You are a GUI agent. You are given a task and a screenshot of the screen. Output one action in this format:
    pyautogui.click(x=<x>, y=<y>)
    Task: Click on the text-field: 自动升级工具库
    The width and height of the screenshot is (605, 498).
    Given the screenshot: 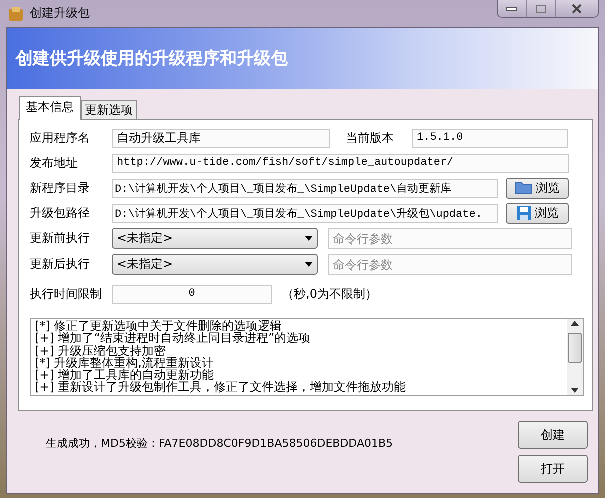 What is the action you would take?
    pyautogui.click(x=221, y=138)
    